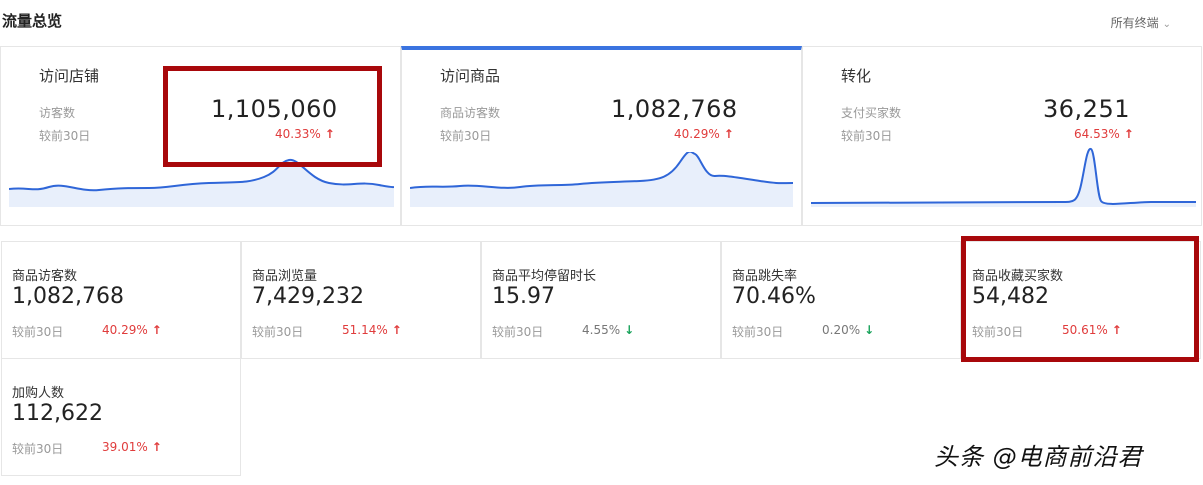  I want to click on stat-compare-value: 39.01% ↑, so click(132, 447).